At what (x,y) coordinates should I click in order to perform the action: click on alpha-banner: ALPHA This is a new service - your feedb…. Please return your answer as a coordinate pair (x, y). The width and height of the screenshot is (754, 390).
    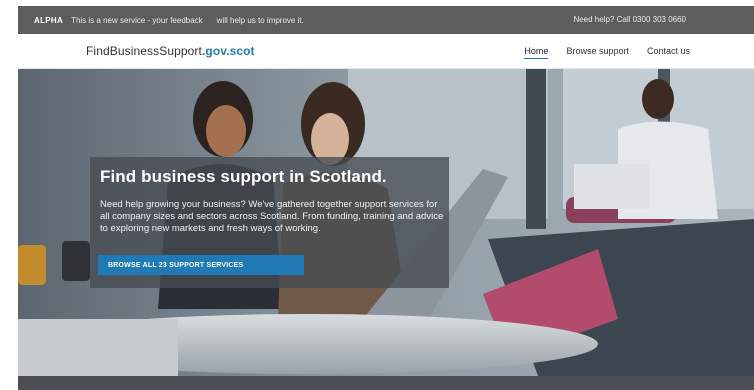
    Looking at the image, I should click on (386, 20).